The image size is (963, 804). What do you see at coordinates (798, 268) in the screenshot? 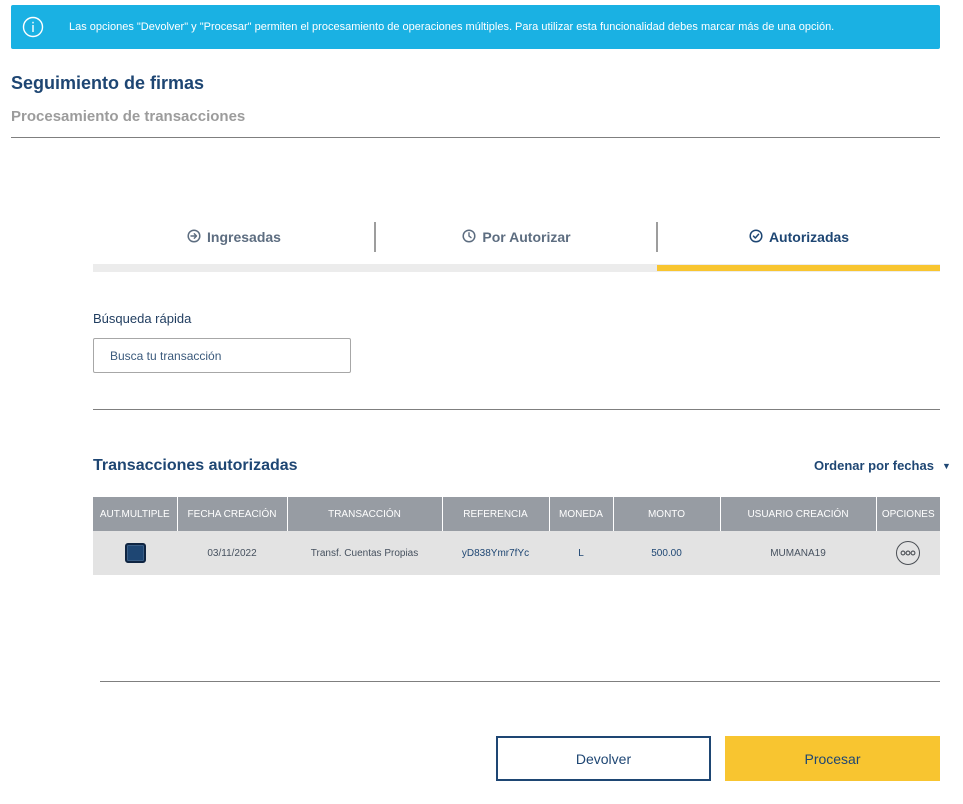
I see `active-tab-indicator` at bounding box center [798, 268].